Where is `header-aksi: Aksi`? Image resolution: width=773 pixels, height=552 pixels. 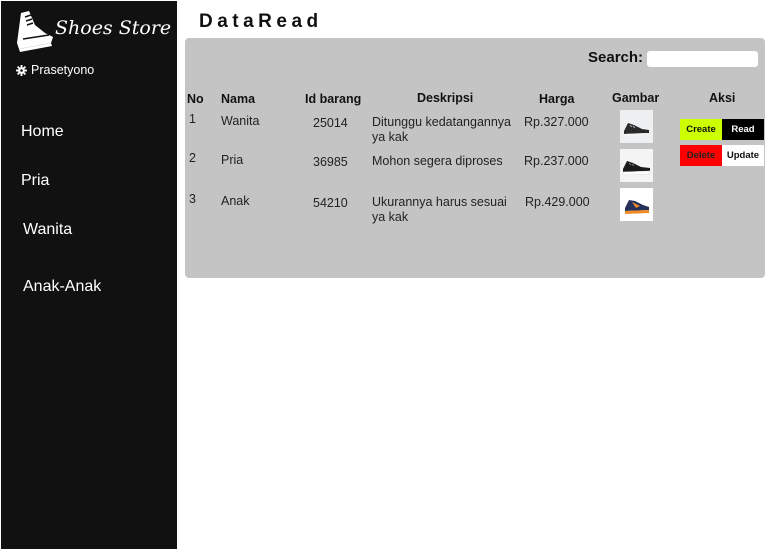
header-aksi: Aksi is located at coordinates (722, 98).